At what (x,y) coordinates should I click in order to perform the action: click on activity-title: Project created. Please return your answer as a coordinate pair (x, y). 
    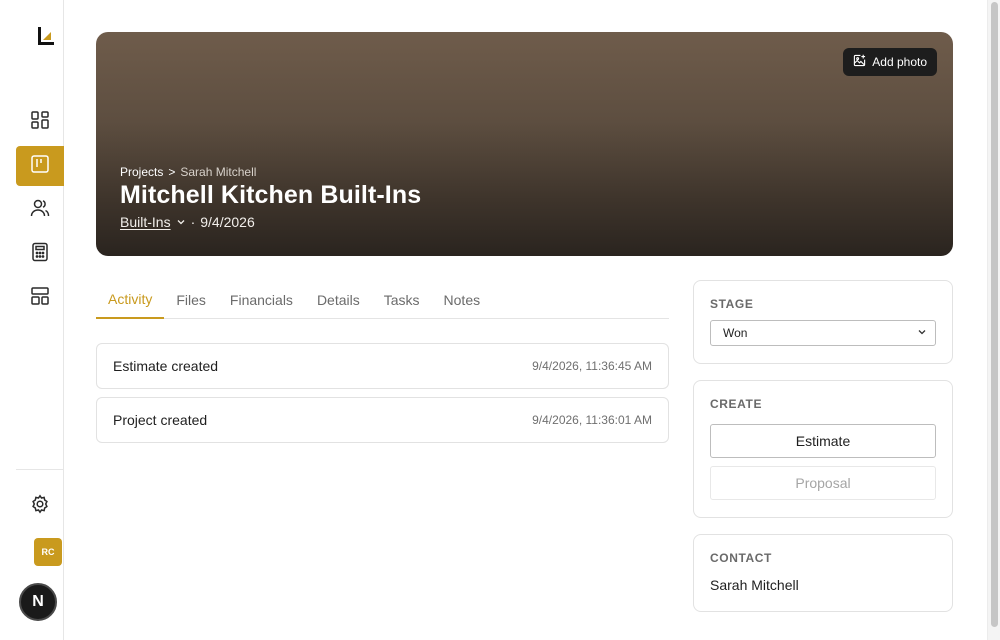
    Looking at the image, I should click on (160, 420).